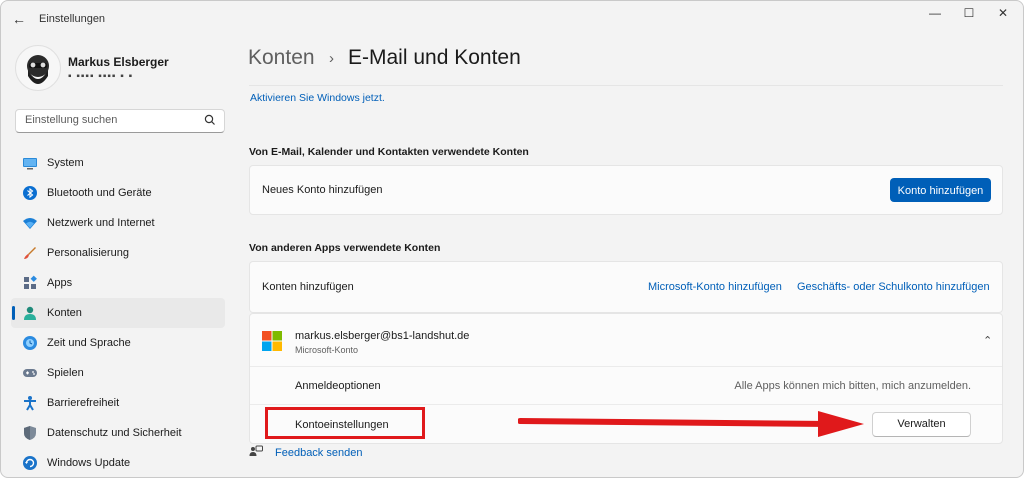 The width and height of the screenshot is (1024, 478). Describe the element at coordinates (281, 58) in the screenshot. I see `breadcrumb-parent: Konten` at that location.